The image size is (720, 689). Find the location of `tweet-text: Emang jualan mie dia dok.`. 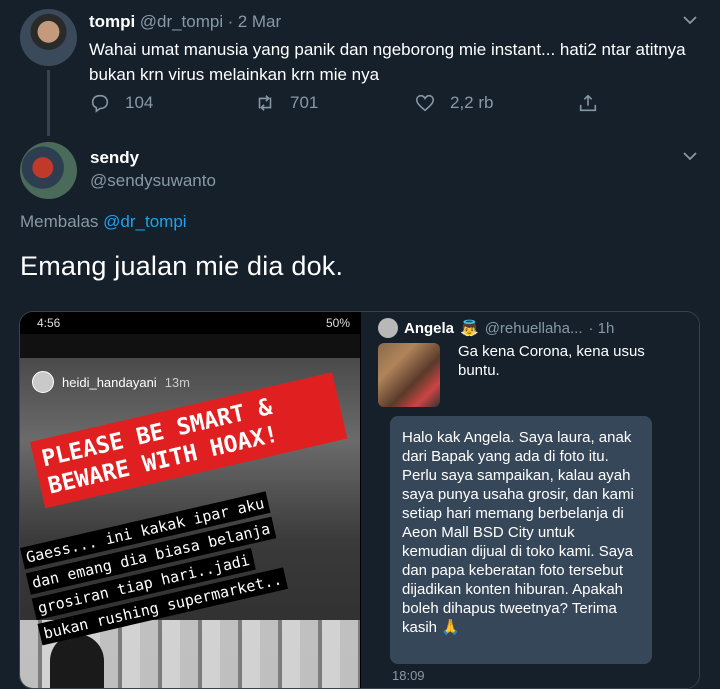

tweet-text: Emang jualan mie dia dok. is located at coordinates (182, 266).